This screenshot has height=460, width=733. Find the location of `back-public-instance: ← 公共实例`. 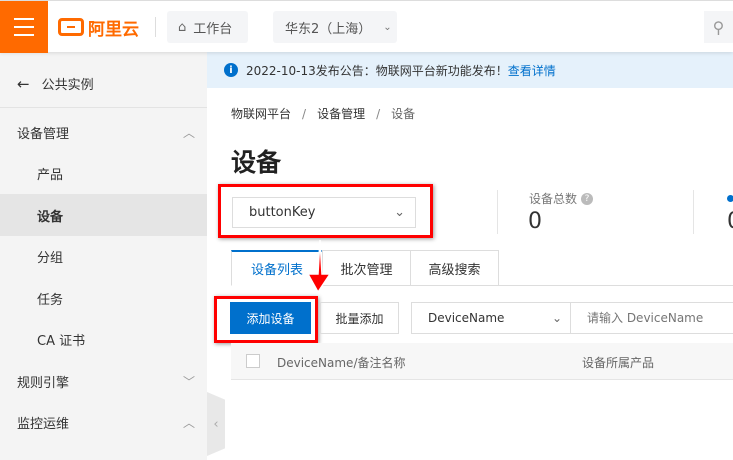

back-public-instance: ← 公共实例 is located at coordinates (103, 84).